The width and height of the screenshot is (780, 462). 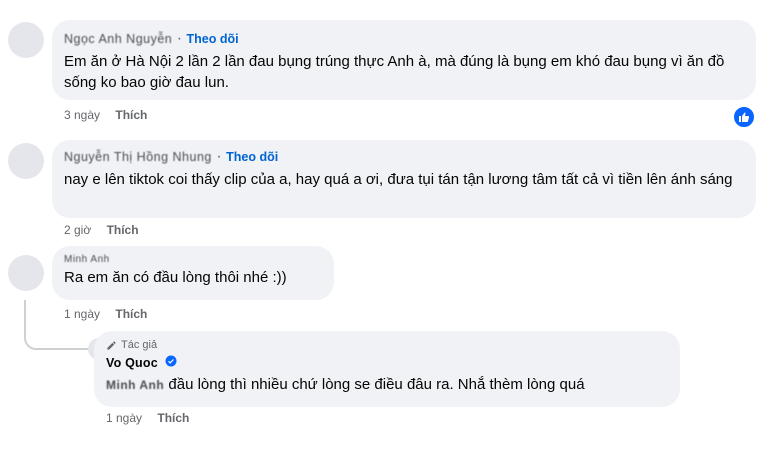 I want to click on reply-time: 1 ngày, so click(x=124, y=418).